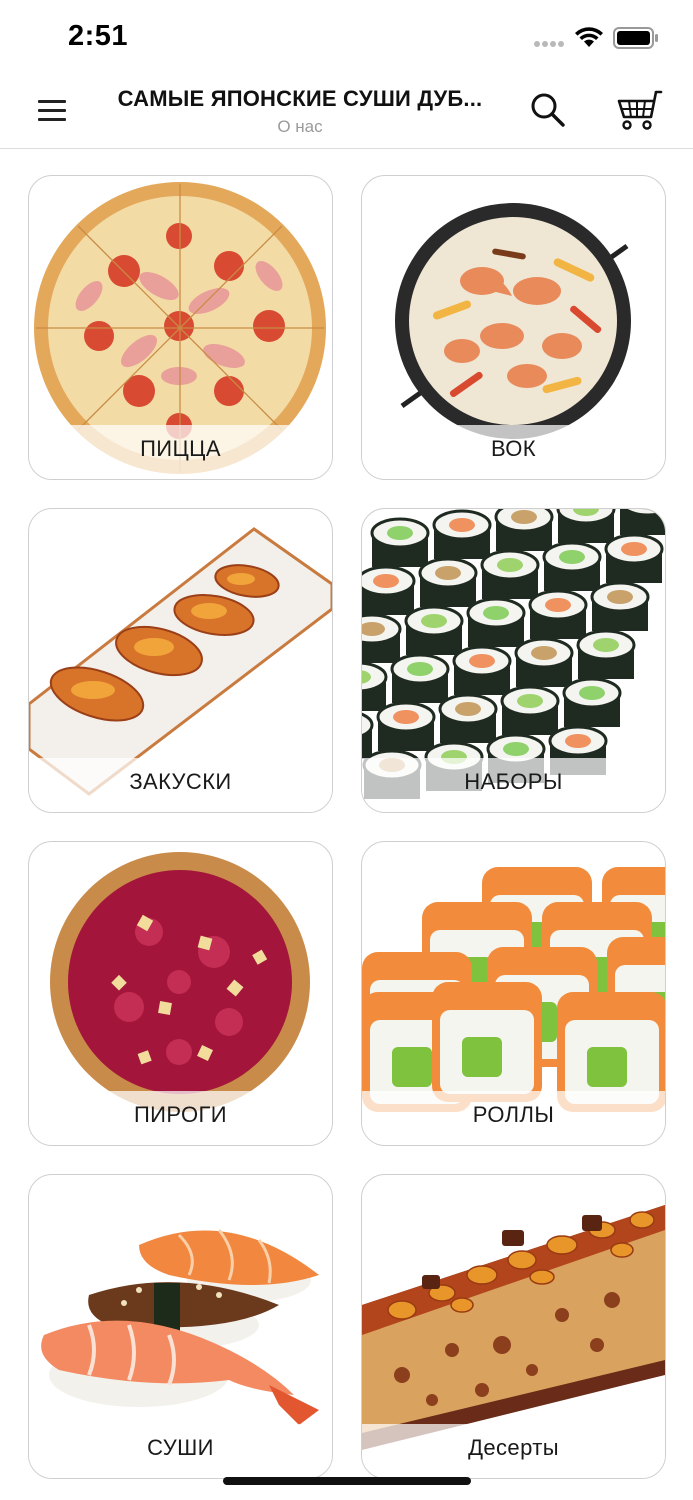 This screenshot has width=693, height=1500. What do you see at coordinates (513, 1451) in the screenshot?
I see `category-label: Десерты` at bounding box center [513, 1451].